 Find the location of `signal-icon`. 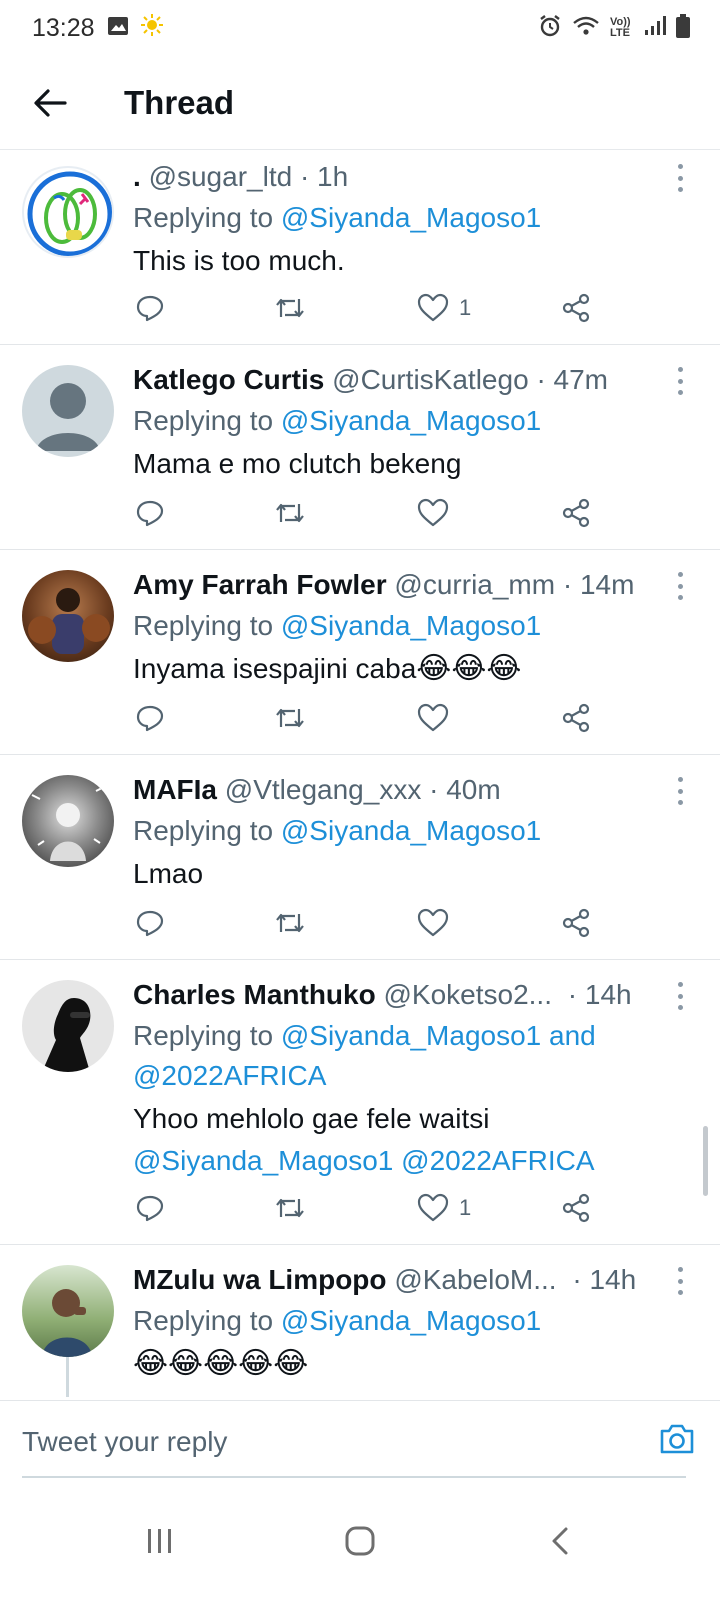

signal-icon is located at coordinates (655, 28).